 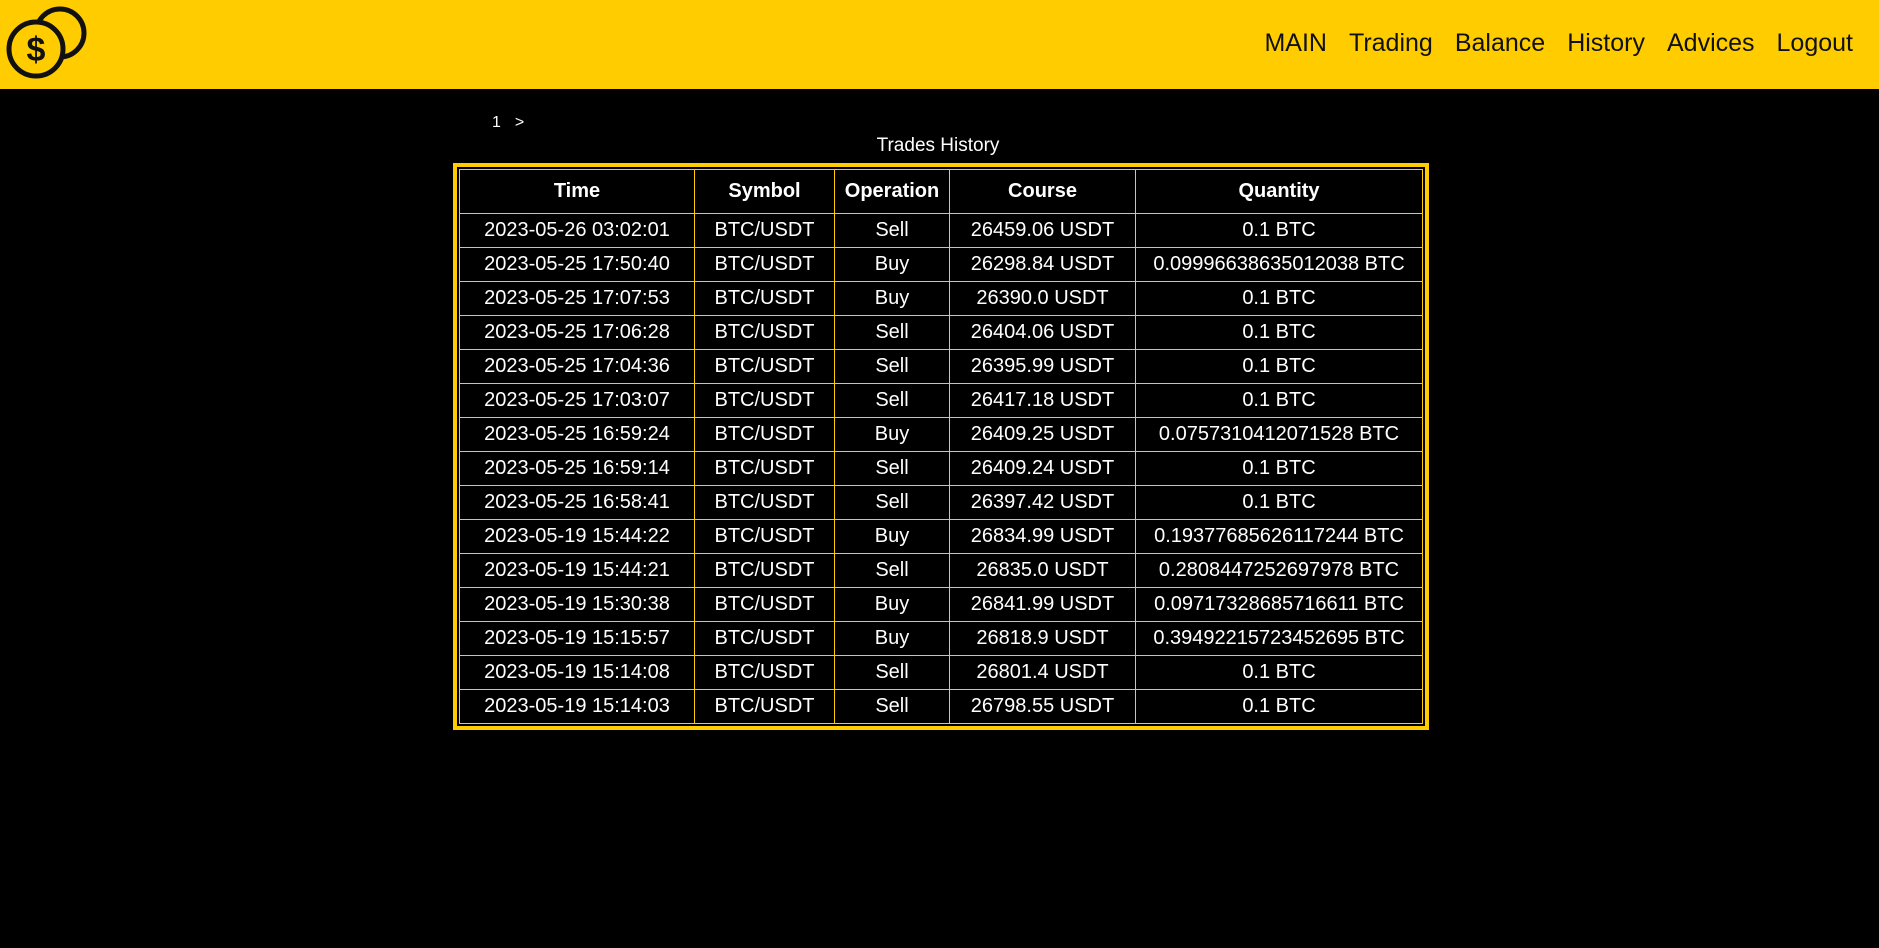 What do you see at coordinates (1042, 638) in the screenshot?
I see `cell-course: 26818.9 USDT` at bounding box center [1042, 638].